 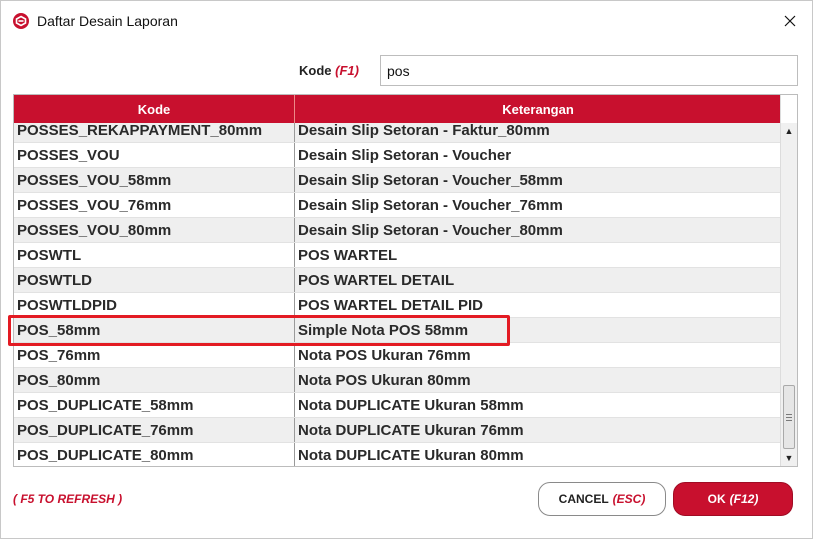 What do you see at coordinates (154, 430) in the screenshot?
I see `cell-kode: POS_DUPLICATE_76mm` at bounding box center [154, 430].